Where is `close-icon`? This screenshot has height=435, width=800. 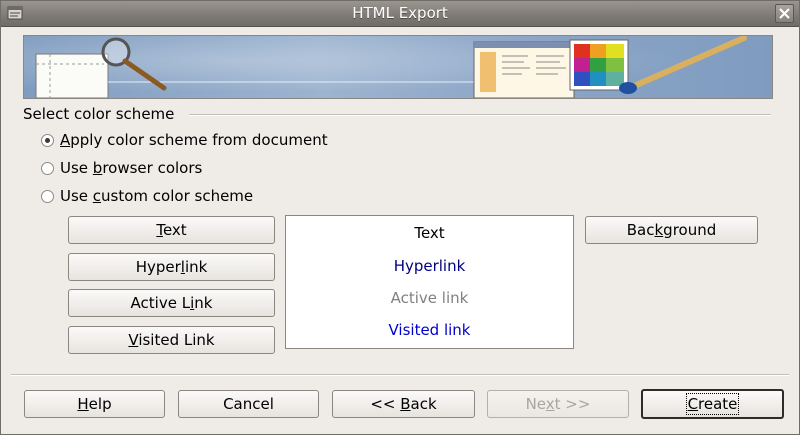
close-icon is located at coordinates (784, 13).